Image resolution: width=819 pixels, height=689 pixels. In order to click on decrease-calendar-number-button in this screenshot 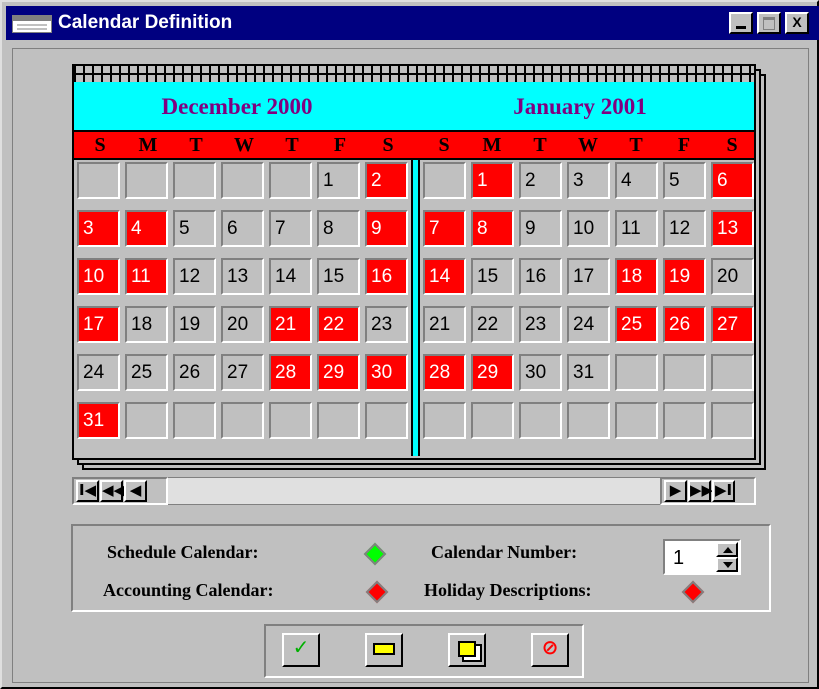, I will do `click(727, 564)`.